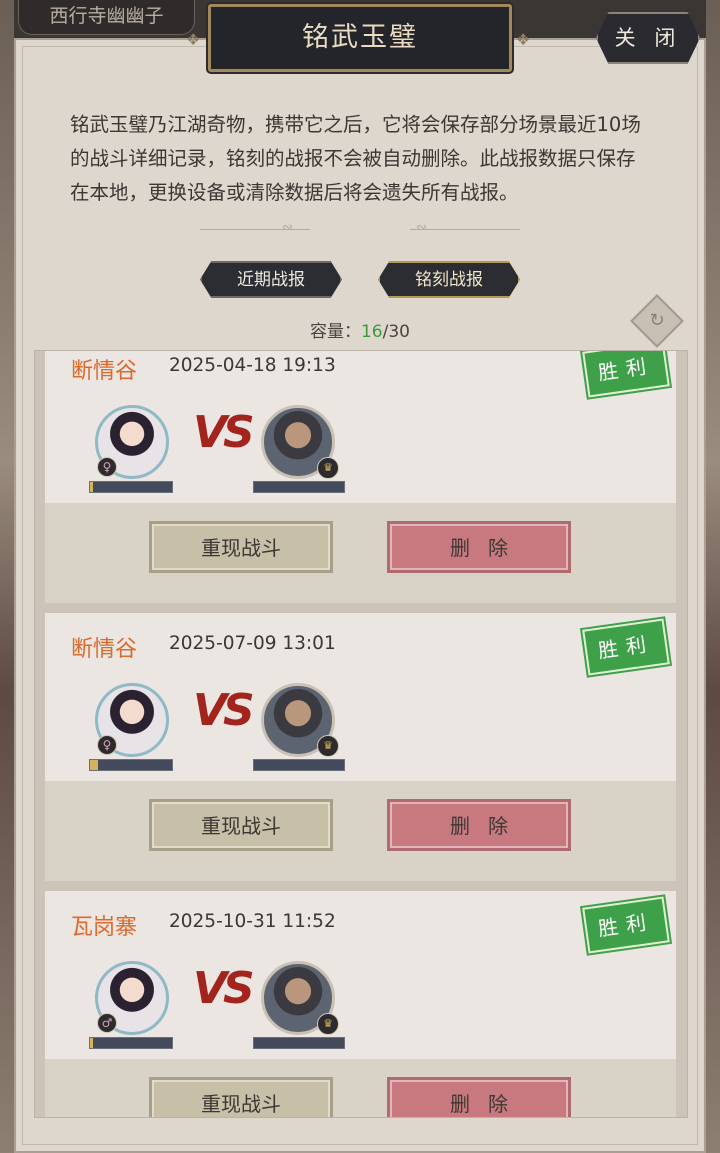 Image resolution: width=720 pixels, height=1153 pixels. What do you see at coordinates (107, 1023) in the screenshot?
I see `gender-icon: ♂` at bounding box center [107, 1023].